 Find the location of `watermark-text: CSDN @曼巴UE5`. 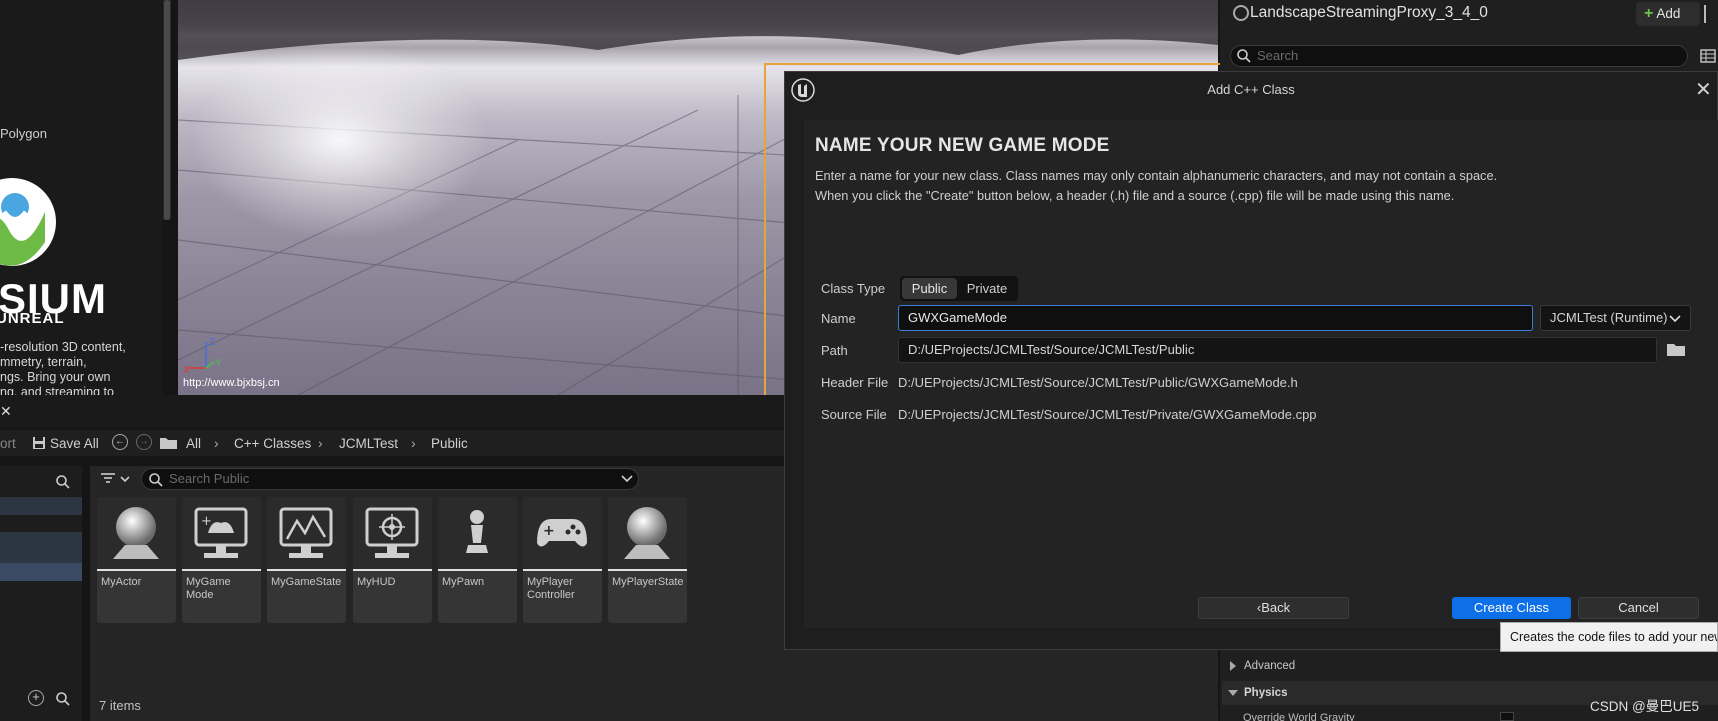

watermark-text: CSDN @曼巴UE5 is located at coordinates (1644, 706).